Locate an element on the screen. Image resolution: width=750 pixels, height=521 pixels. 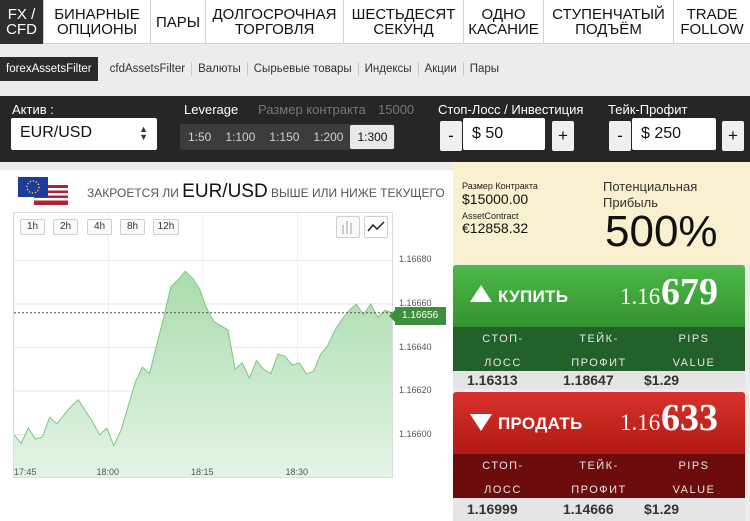
sell-take-profit-header: ТЕЙК- ПРОФИТ is located at coordinates (599, 478).